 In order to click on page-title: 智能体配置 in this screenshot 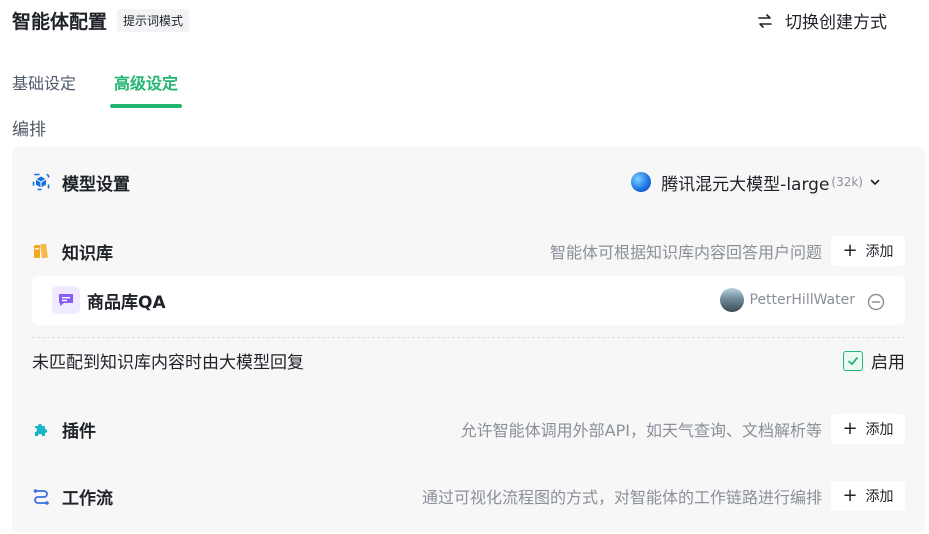, I will do `click(60, 21)`.